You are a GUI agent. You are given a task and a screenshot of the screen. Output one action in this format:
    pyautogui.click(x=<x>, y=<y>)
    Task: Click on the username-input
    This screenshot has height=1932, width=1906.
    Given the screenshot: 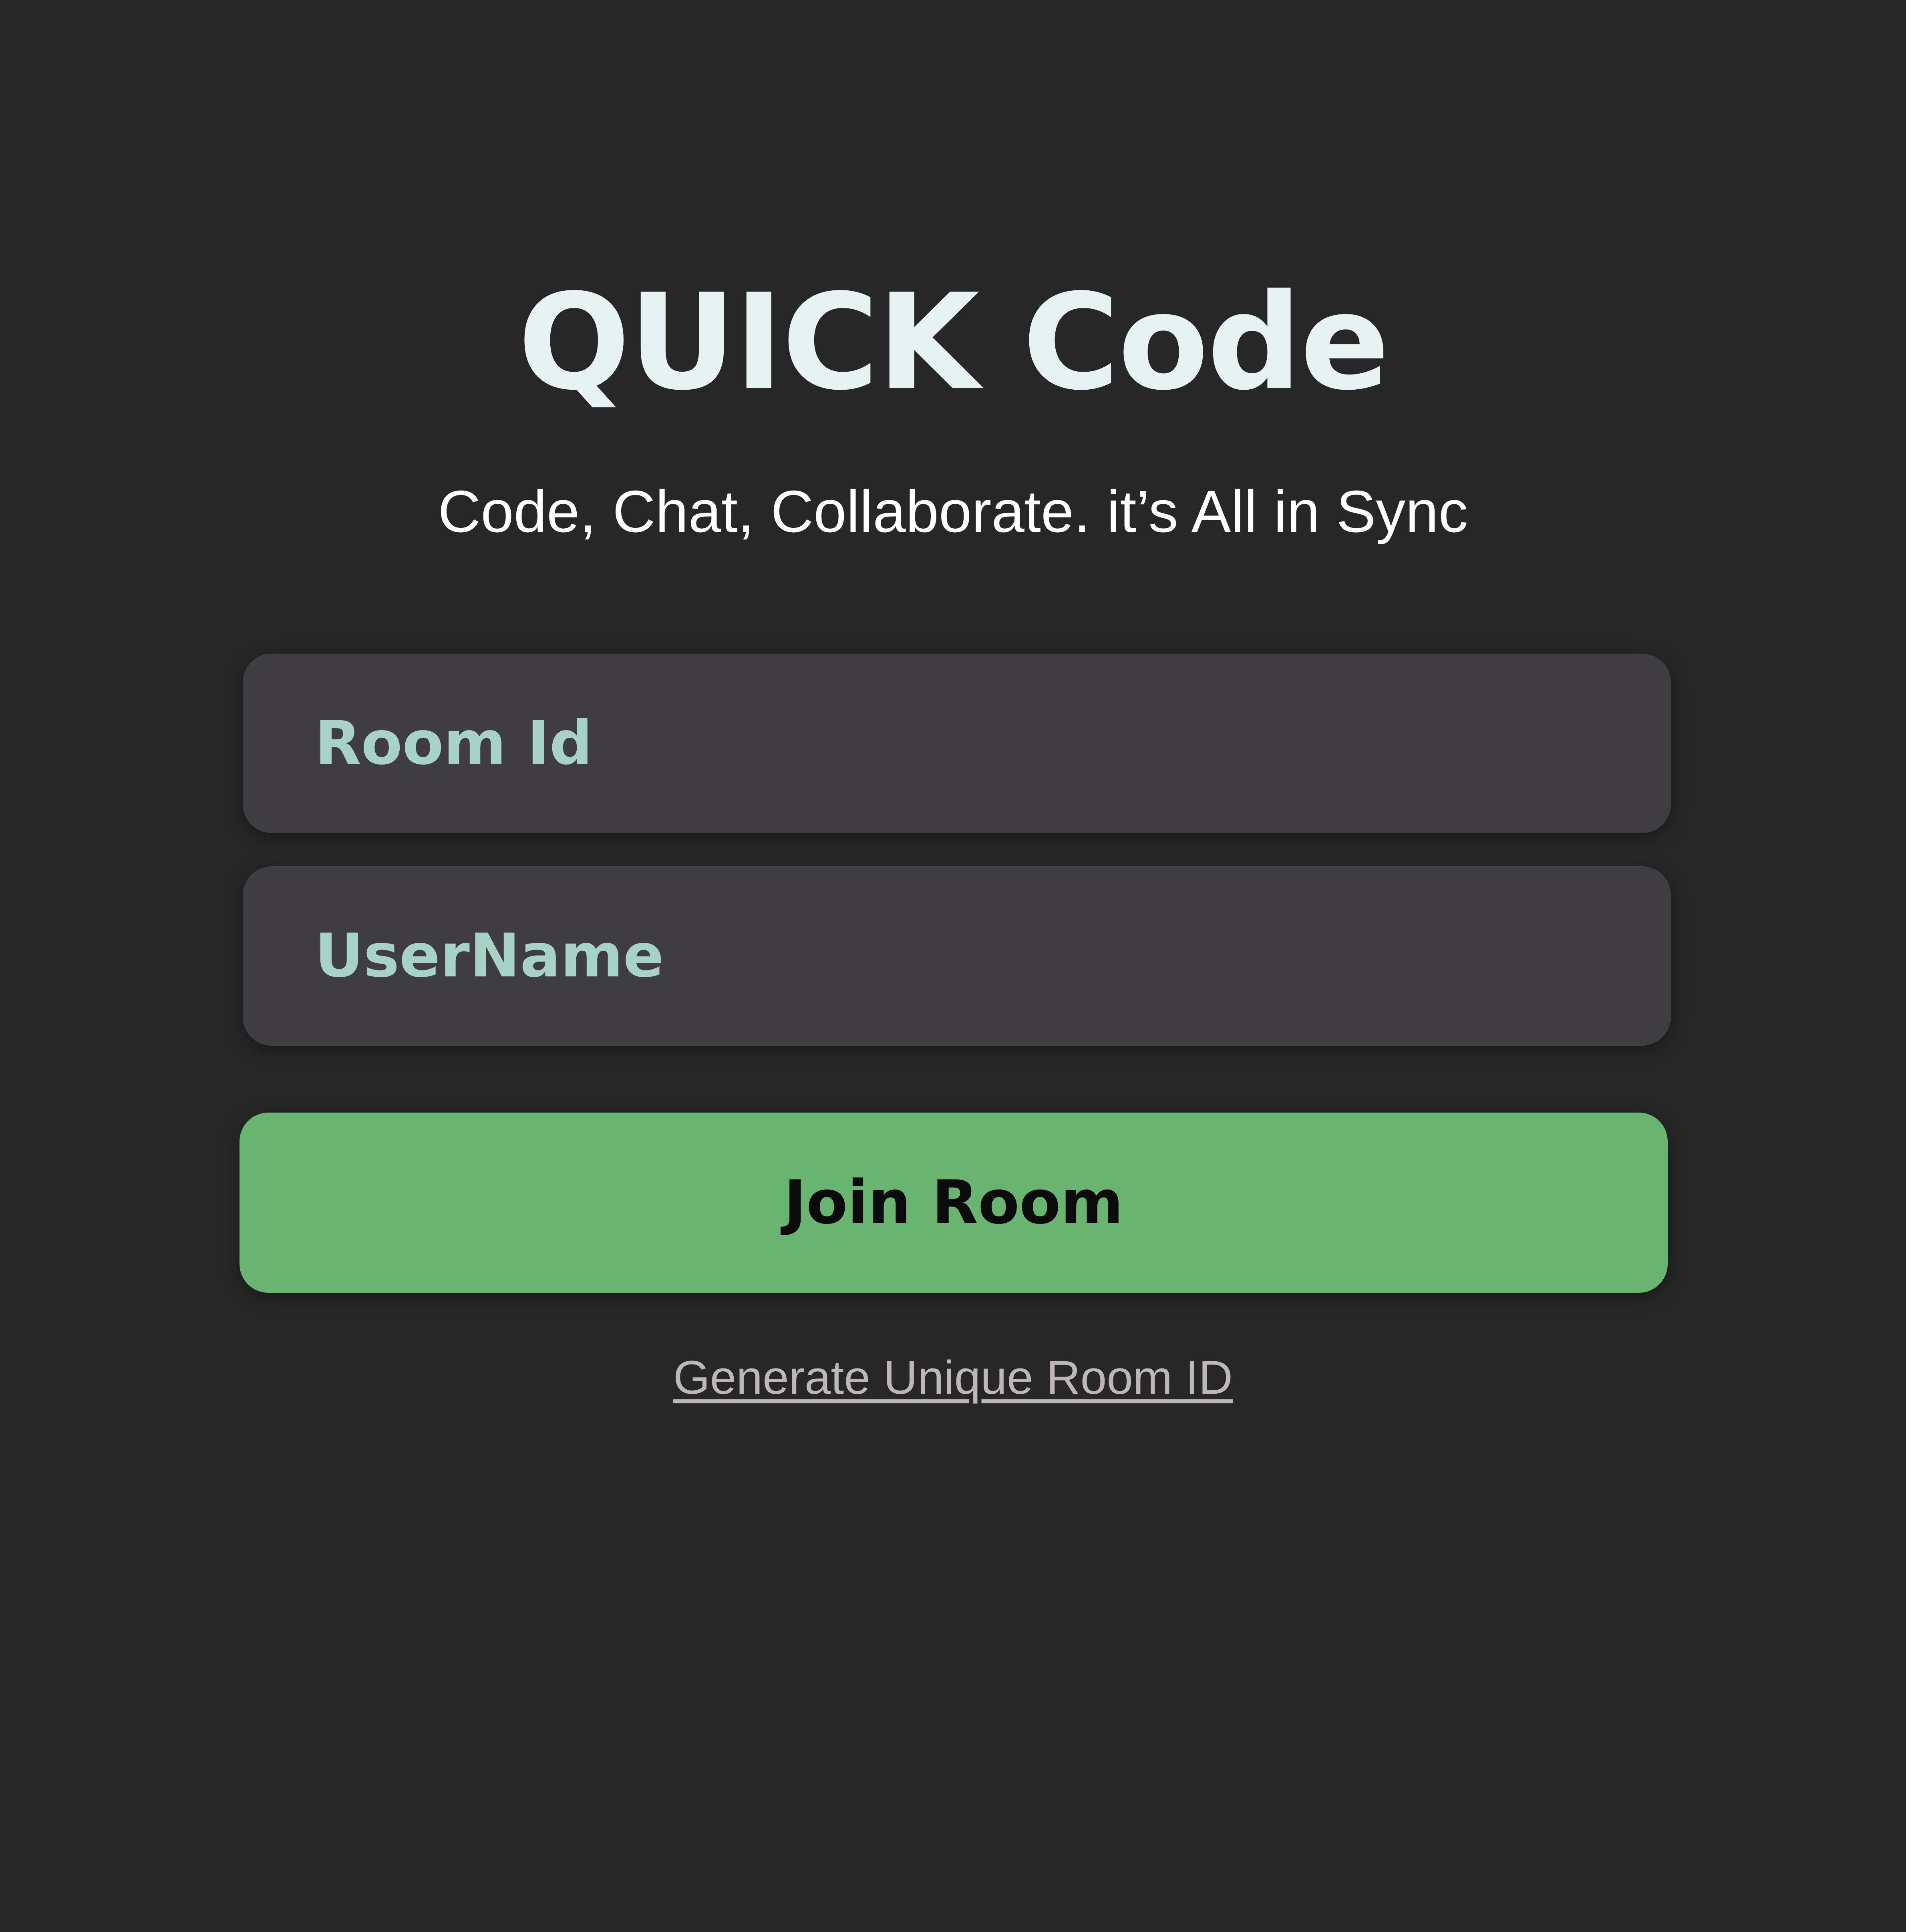 What is the action you would take?
    pyautogui.click(x=957, y=956)
    